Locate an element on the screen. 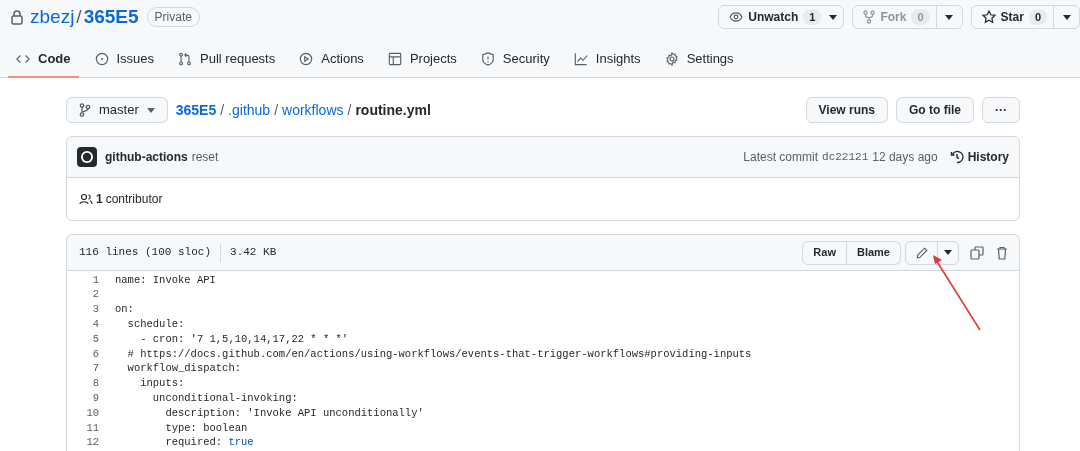  trash-icon is located at coordinates (1002, 252).